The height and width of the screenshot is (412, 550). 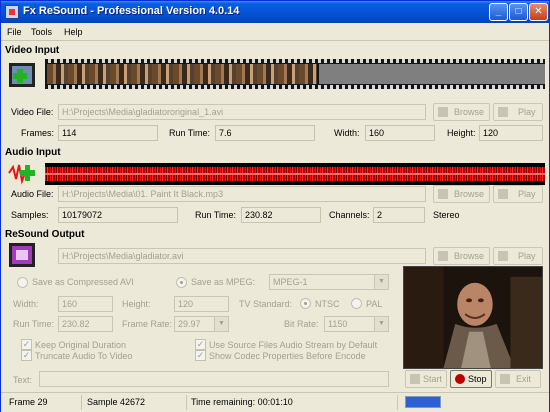 I want to click on video-width-value: 160, so click(x=400, y=133).